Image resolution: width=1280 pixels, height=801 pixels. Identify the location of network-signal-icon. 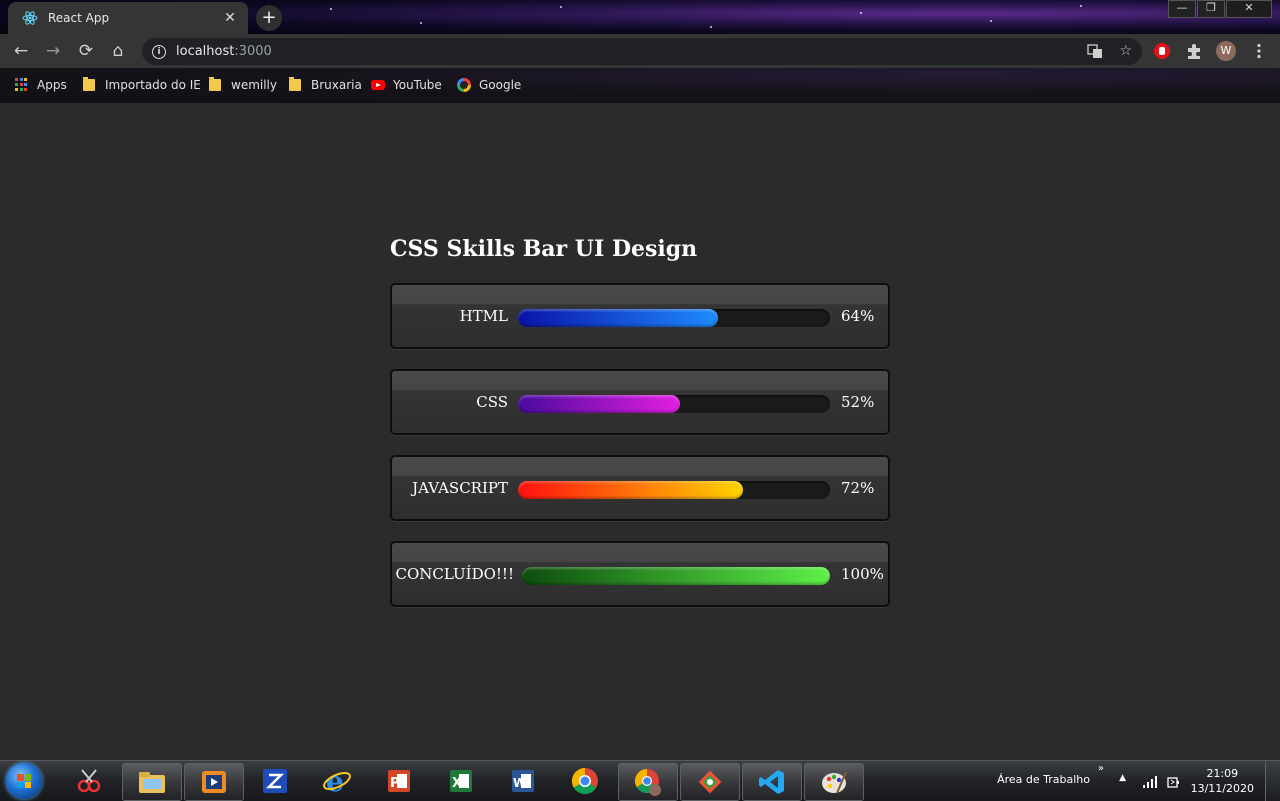
(1150, 783).